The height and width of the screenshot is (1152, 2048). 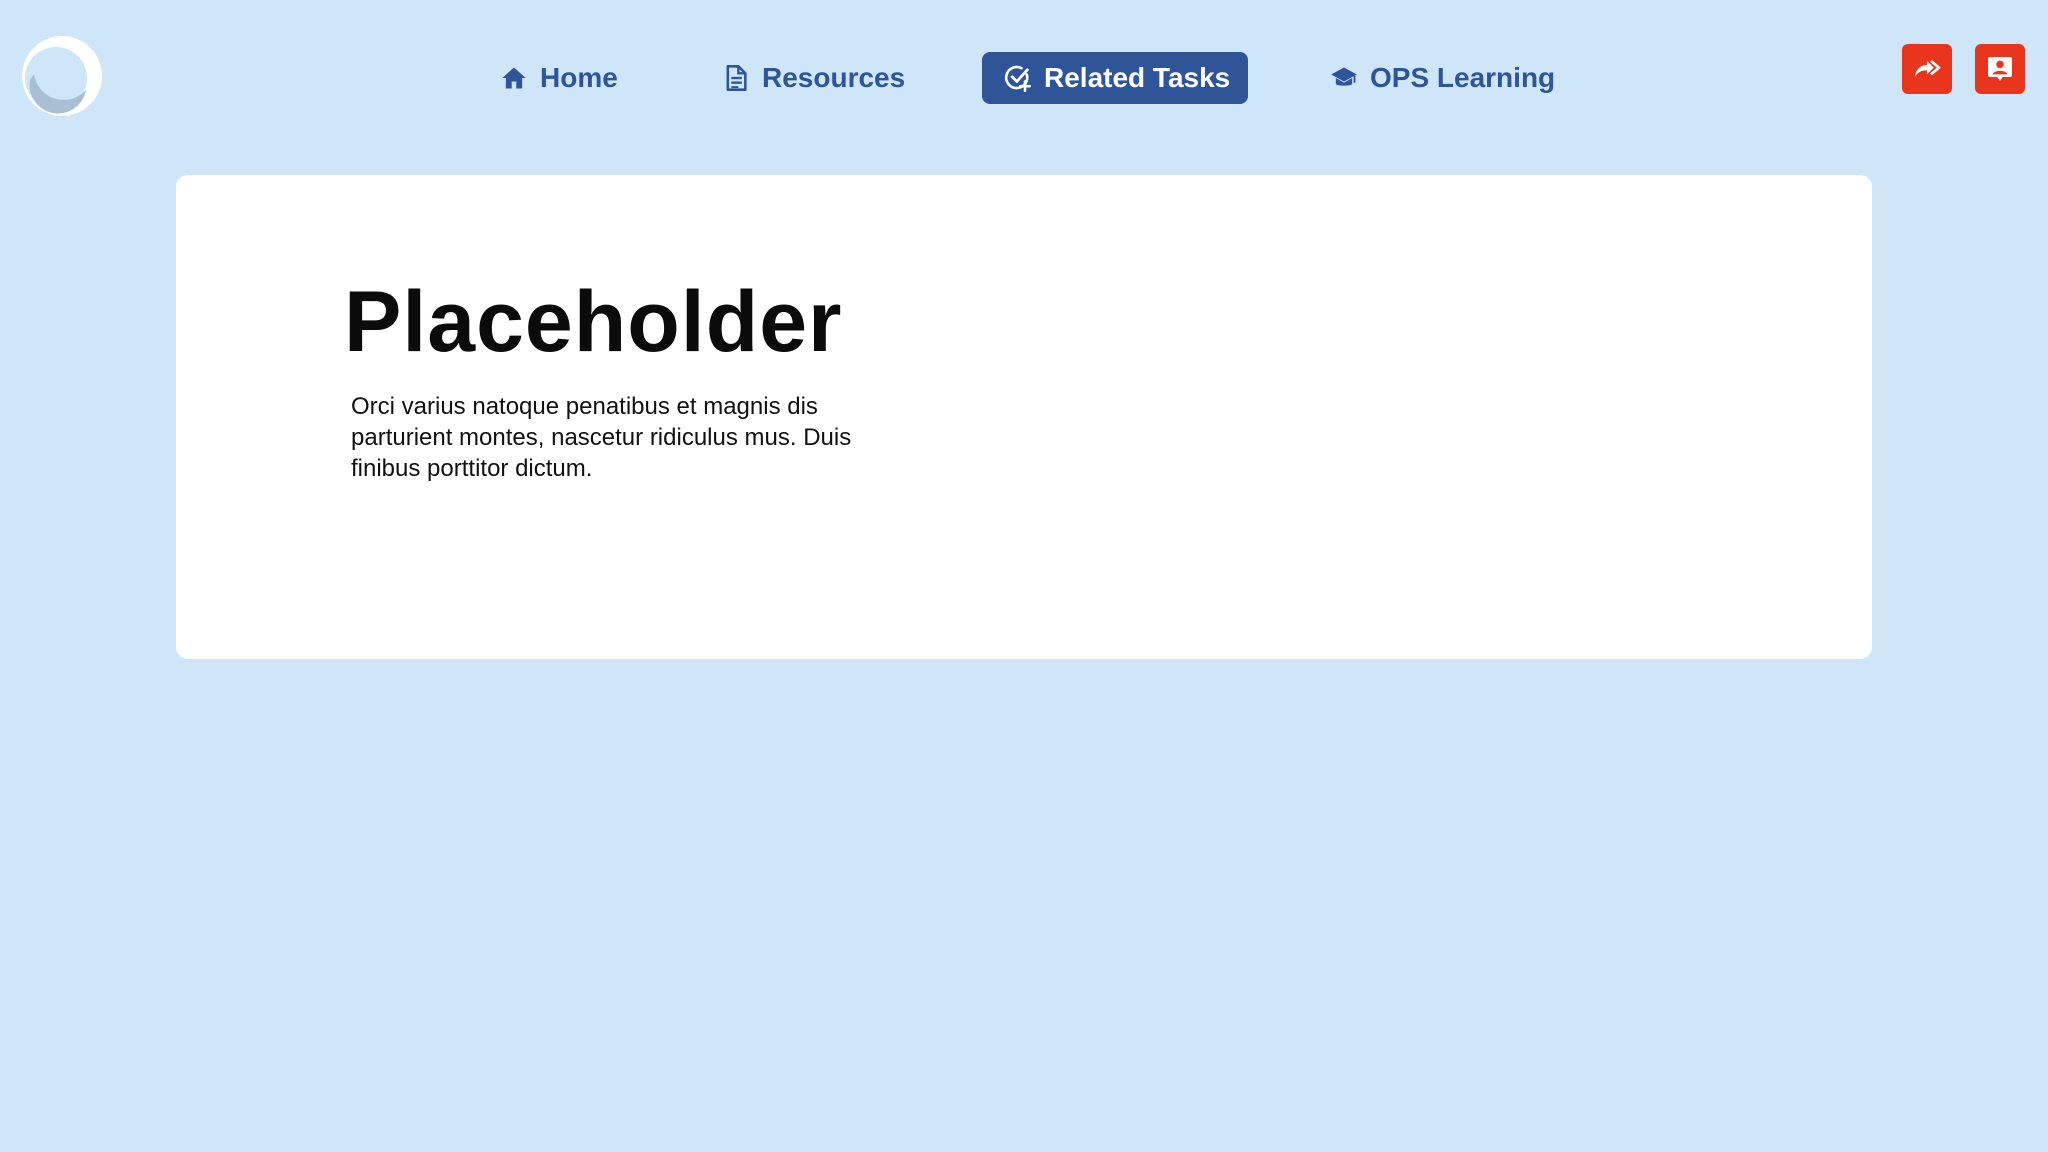 What do you see at coordinates (1017, 78) in the screenshot?
I see `task-check-icon` at bounding box center [1017, 78].